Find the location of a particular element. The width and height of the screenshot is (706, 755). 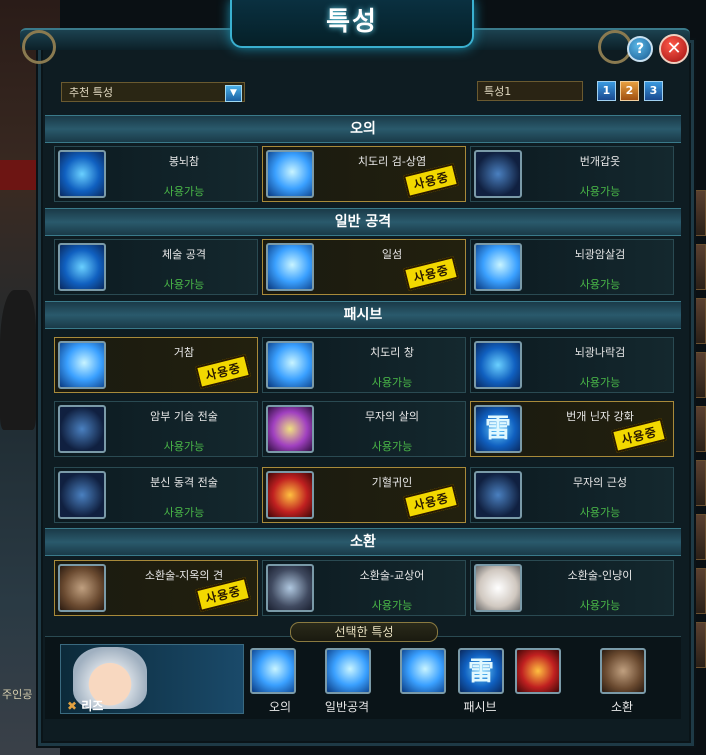

trait-card: 분신 동격 전술 사용가능 is located at coordinates (156, 495).